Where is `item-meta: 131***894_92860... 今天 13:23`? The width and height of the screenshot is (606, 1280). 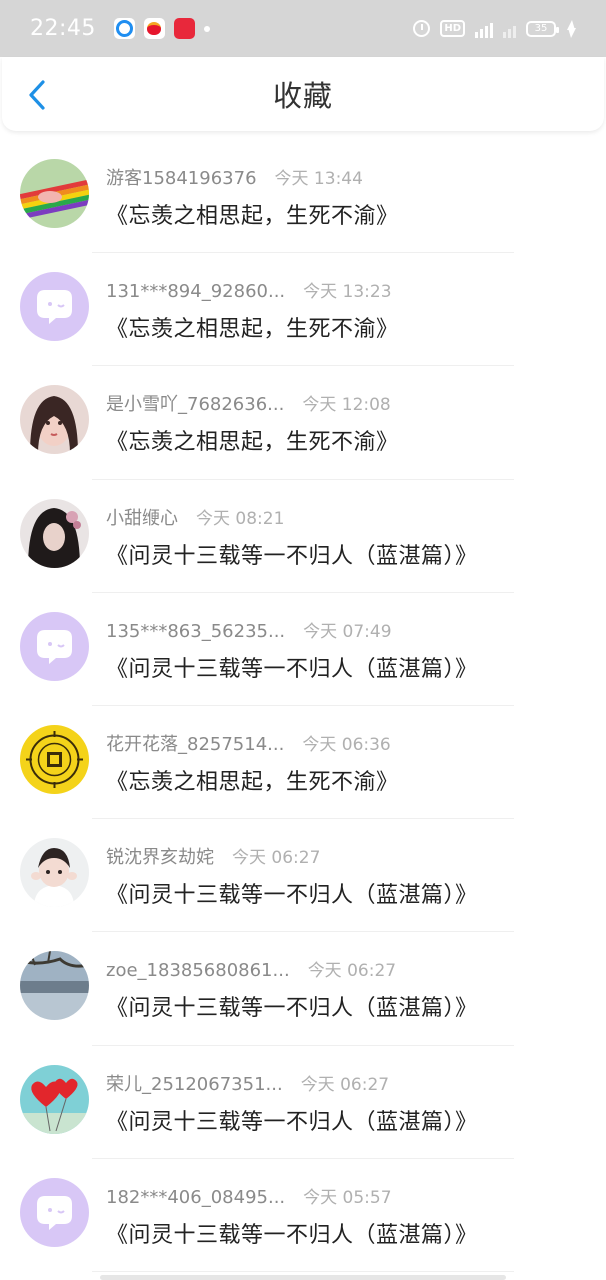 item-meta: 131***894_92860... 今天 13:23 is located at coordinates (249, 289).